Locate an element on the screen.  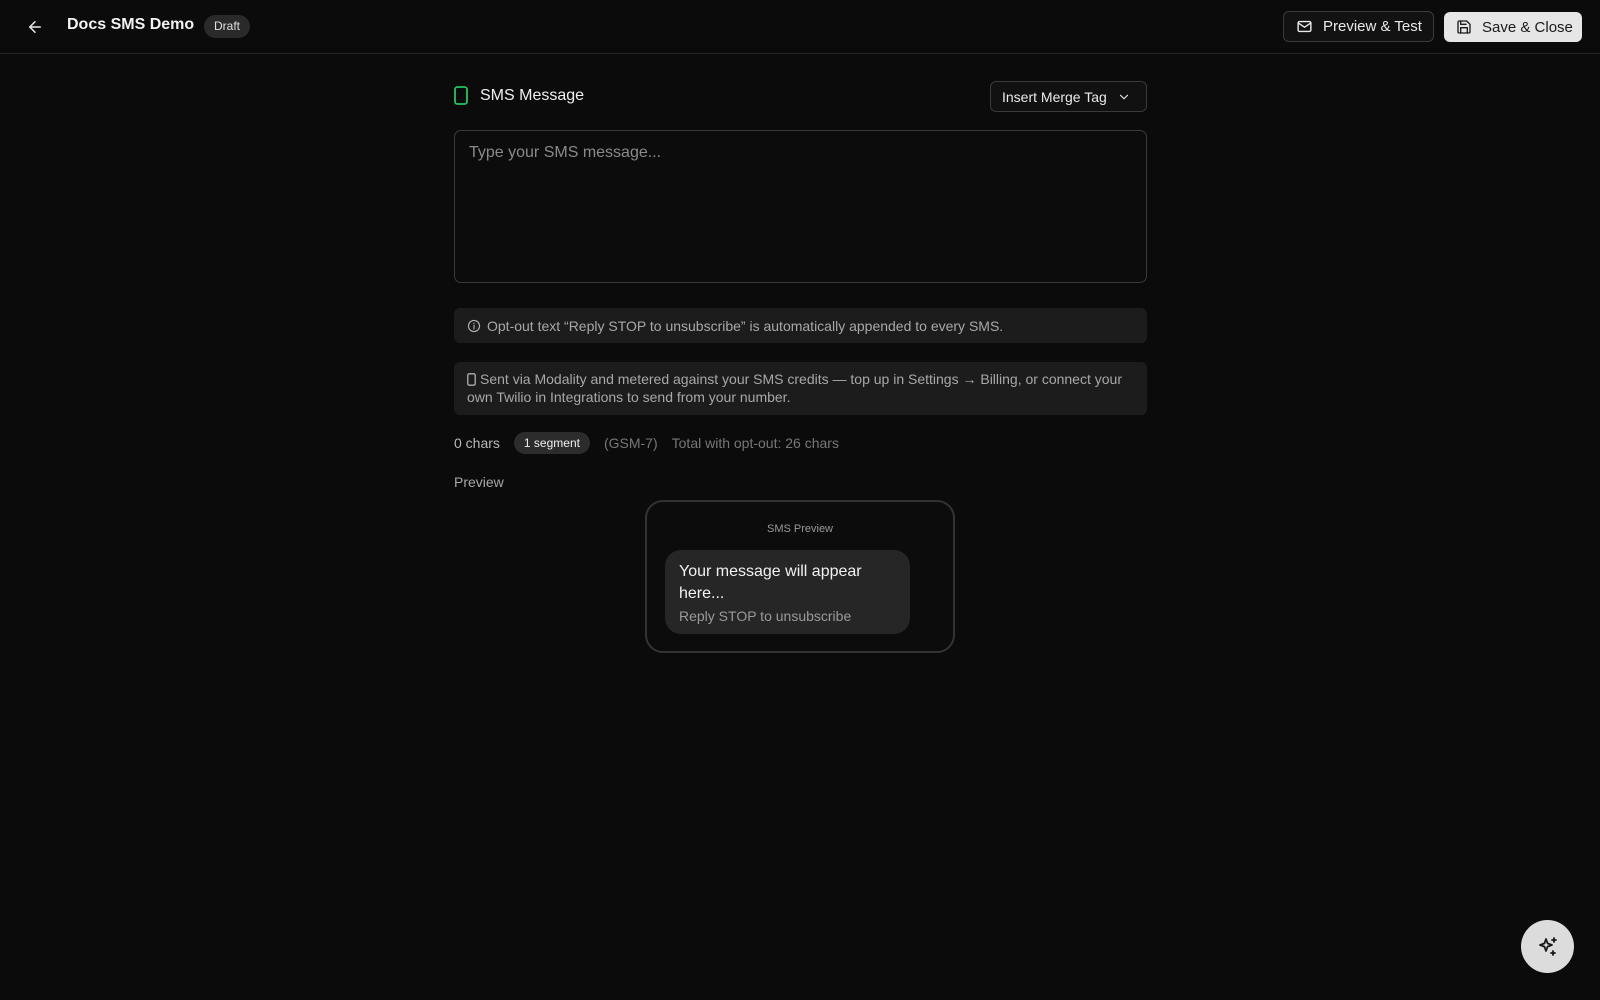
page-title: Docs SMS Demo is located at coordinates (131, 24).